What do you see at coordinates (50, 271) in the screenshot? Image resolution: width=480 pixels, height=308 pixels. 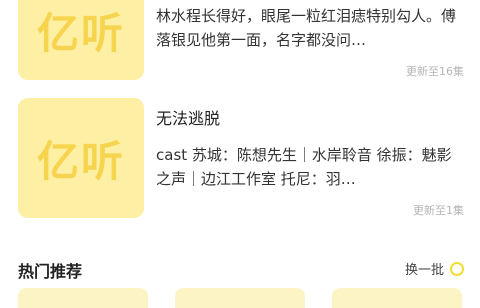 I see `section-title: 热门推荐` at bounding box center [50, 271].